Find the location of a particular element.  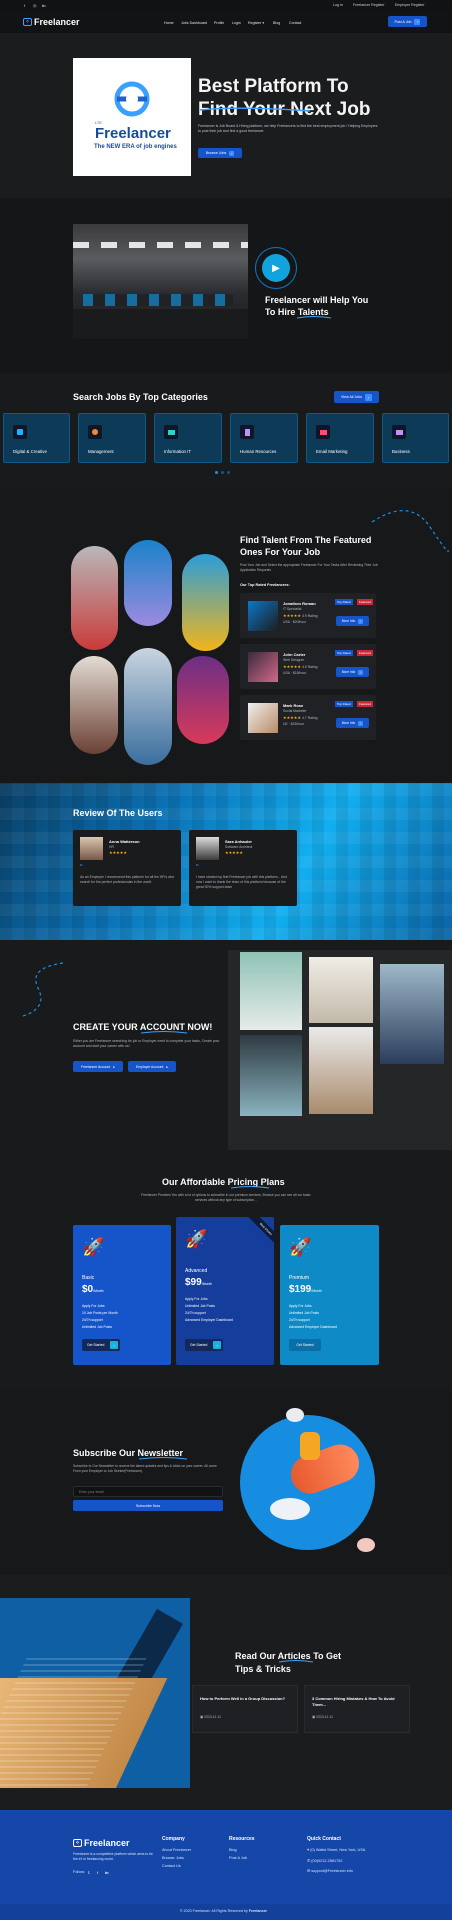

freelancer-name: John Carter is located at coordinates (294, 654).